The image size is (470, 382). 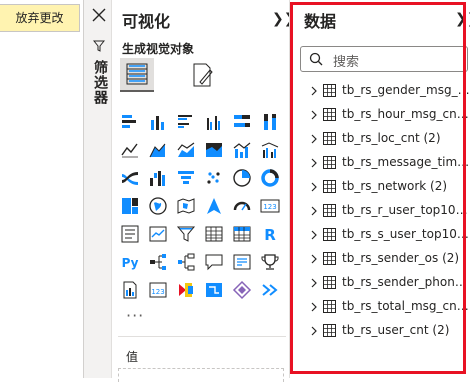 I want to click on pie-chart-icon, so click(x=242, y=178).